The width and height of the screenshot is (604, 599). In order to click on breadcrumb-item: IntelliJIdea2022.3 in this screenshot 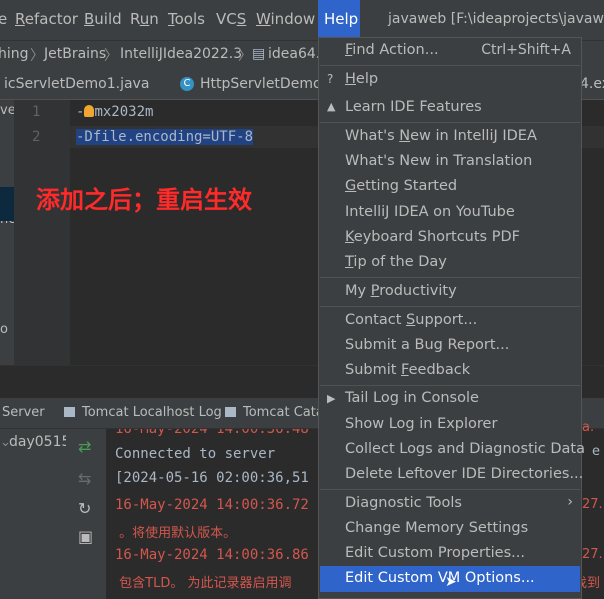, I will do `click(181, 54)`.